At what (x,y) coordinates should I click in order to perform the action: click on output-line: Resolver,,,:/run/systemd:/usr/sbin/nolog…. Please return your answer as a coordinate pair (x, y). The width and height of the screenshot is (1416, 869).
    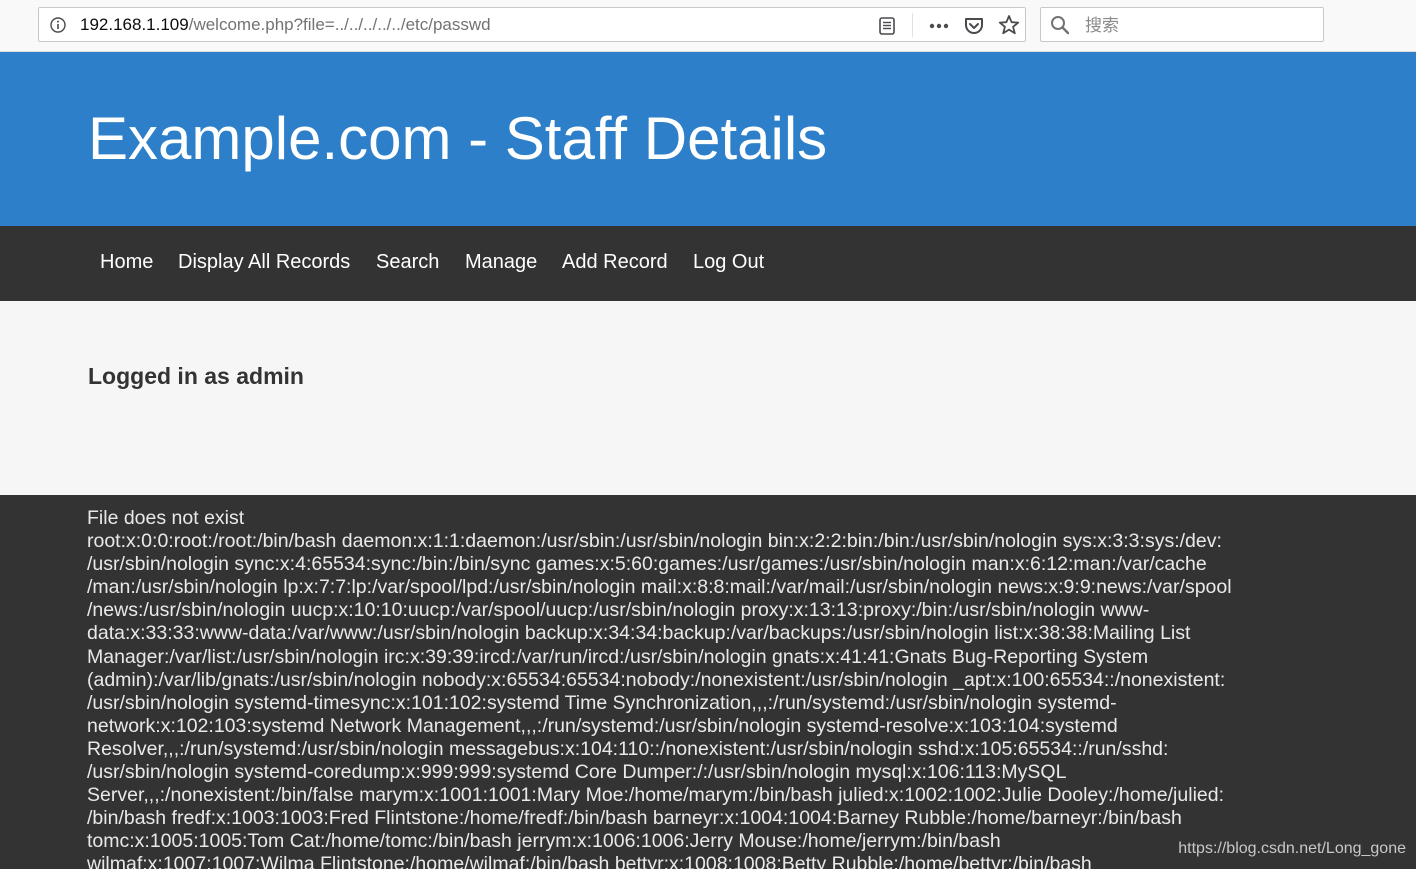
    Looking at the image, I should click on (628, 748).